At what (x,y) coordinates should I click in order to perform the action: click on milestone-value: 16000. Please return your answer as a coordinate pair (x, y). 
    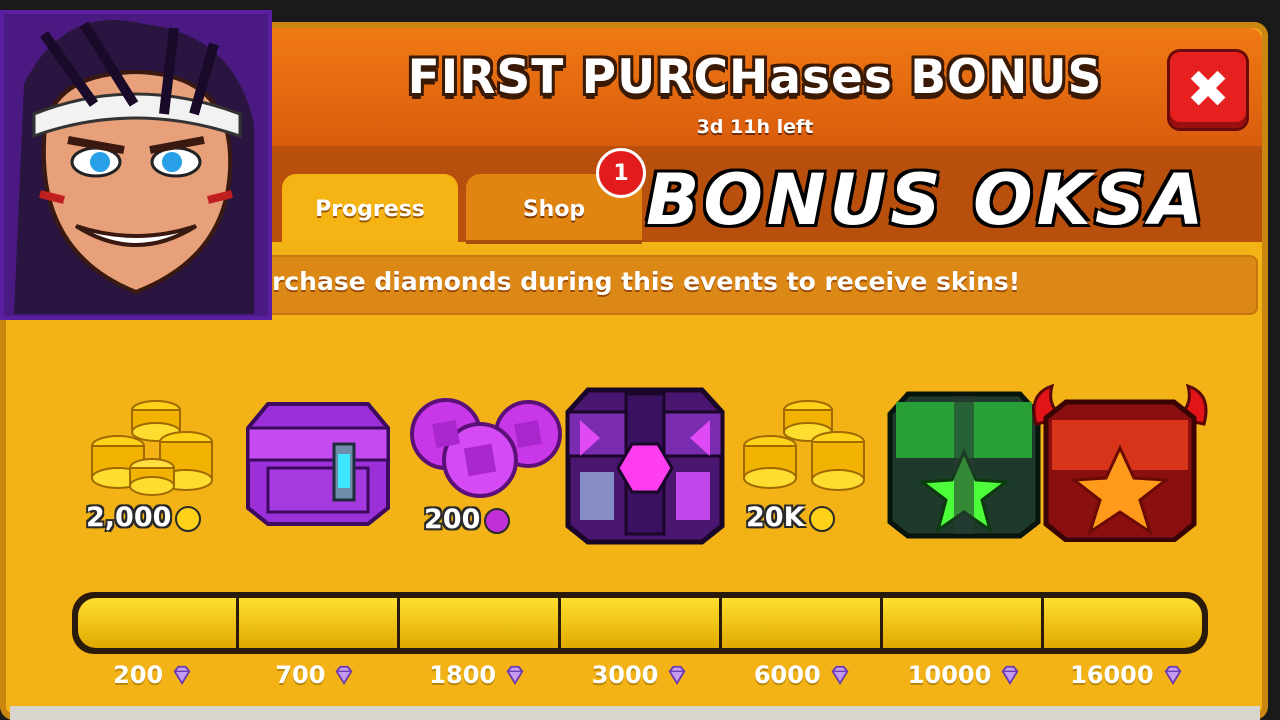
    Looking at the image, I should click on (1112, 675).